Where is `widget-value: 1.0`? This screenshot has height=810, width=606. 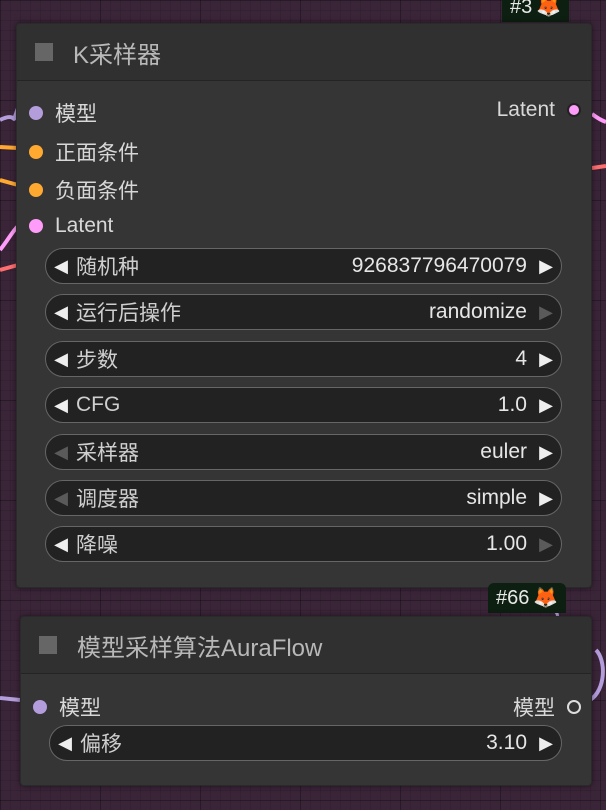 widget-value: 1.0 is located at coordinates (325, 405).